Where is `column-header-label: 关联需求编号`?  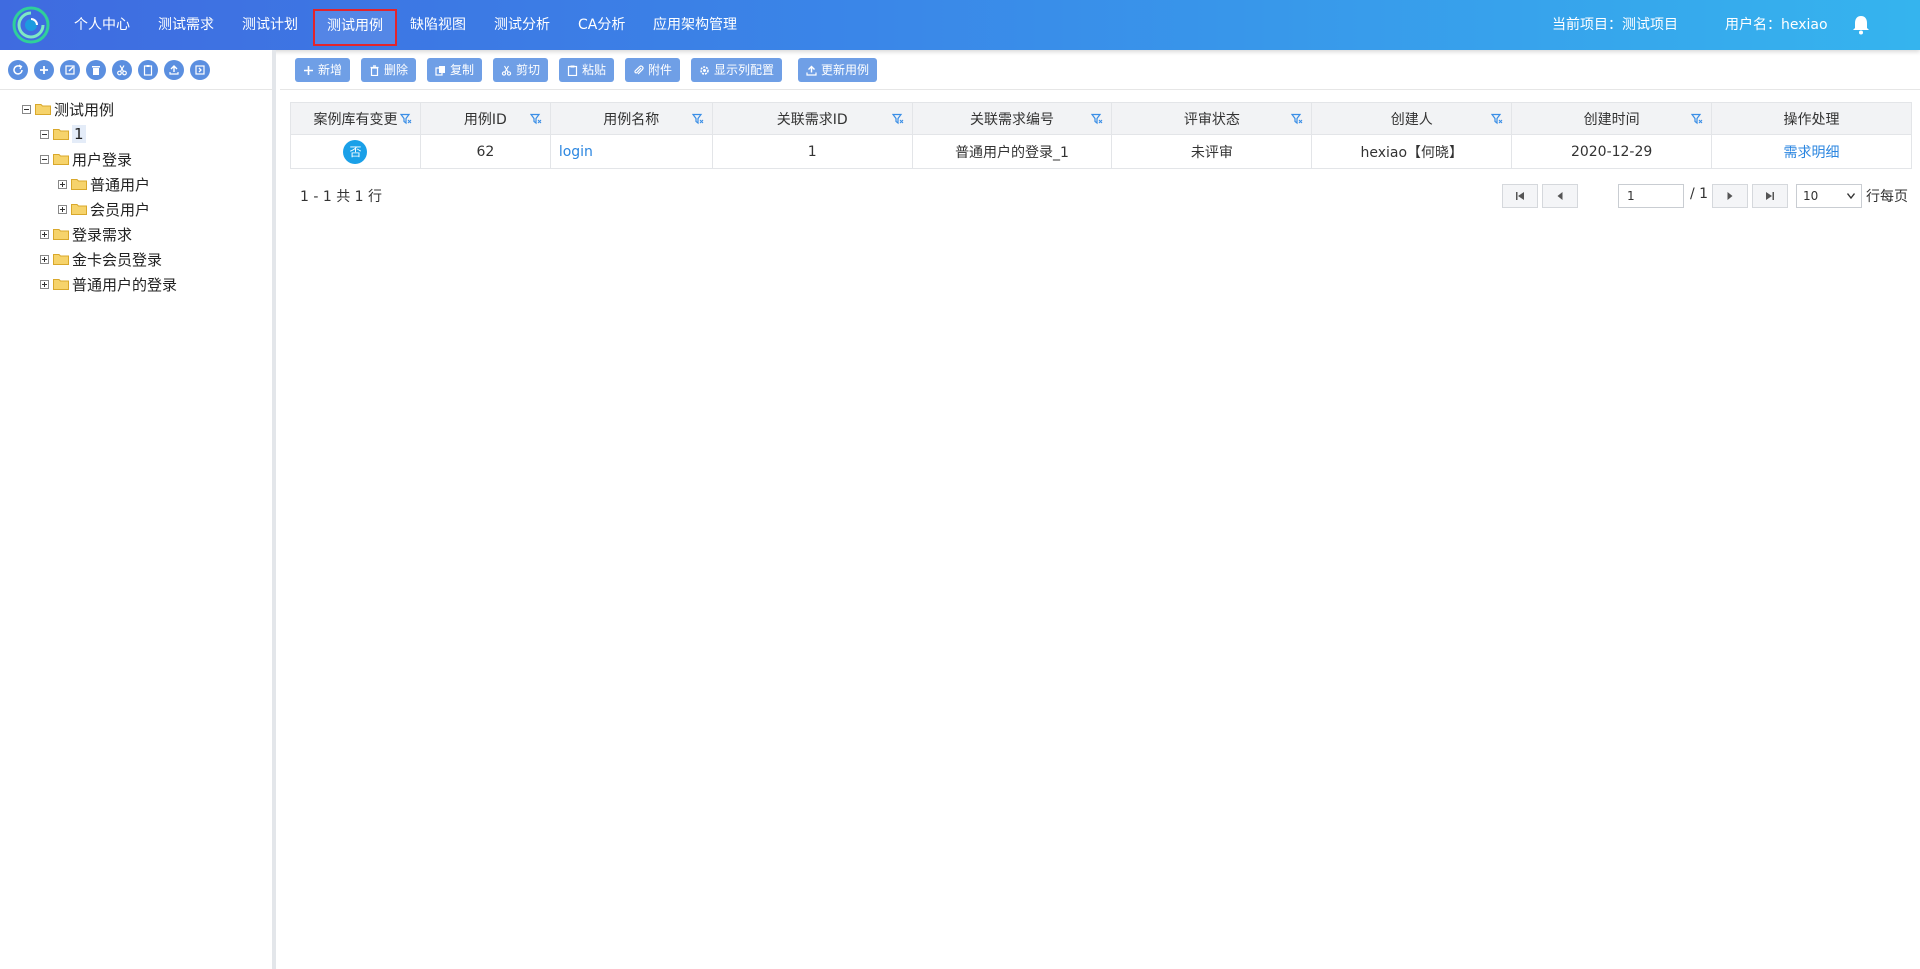 column-header-label: 关联需求编号 is located at coordinates (1012, 119).